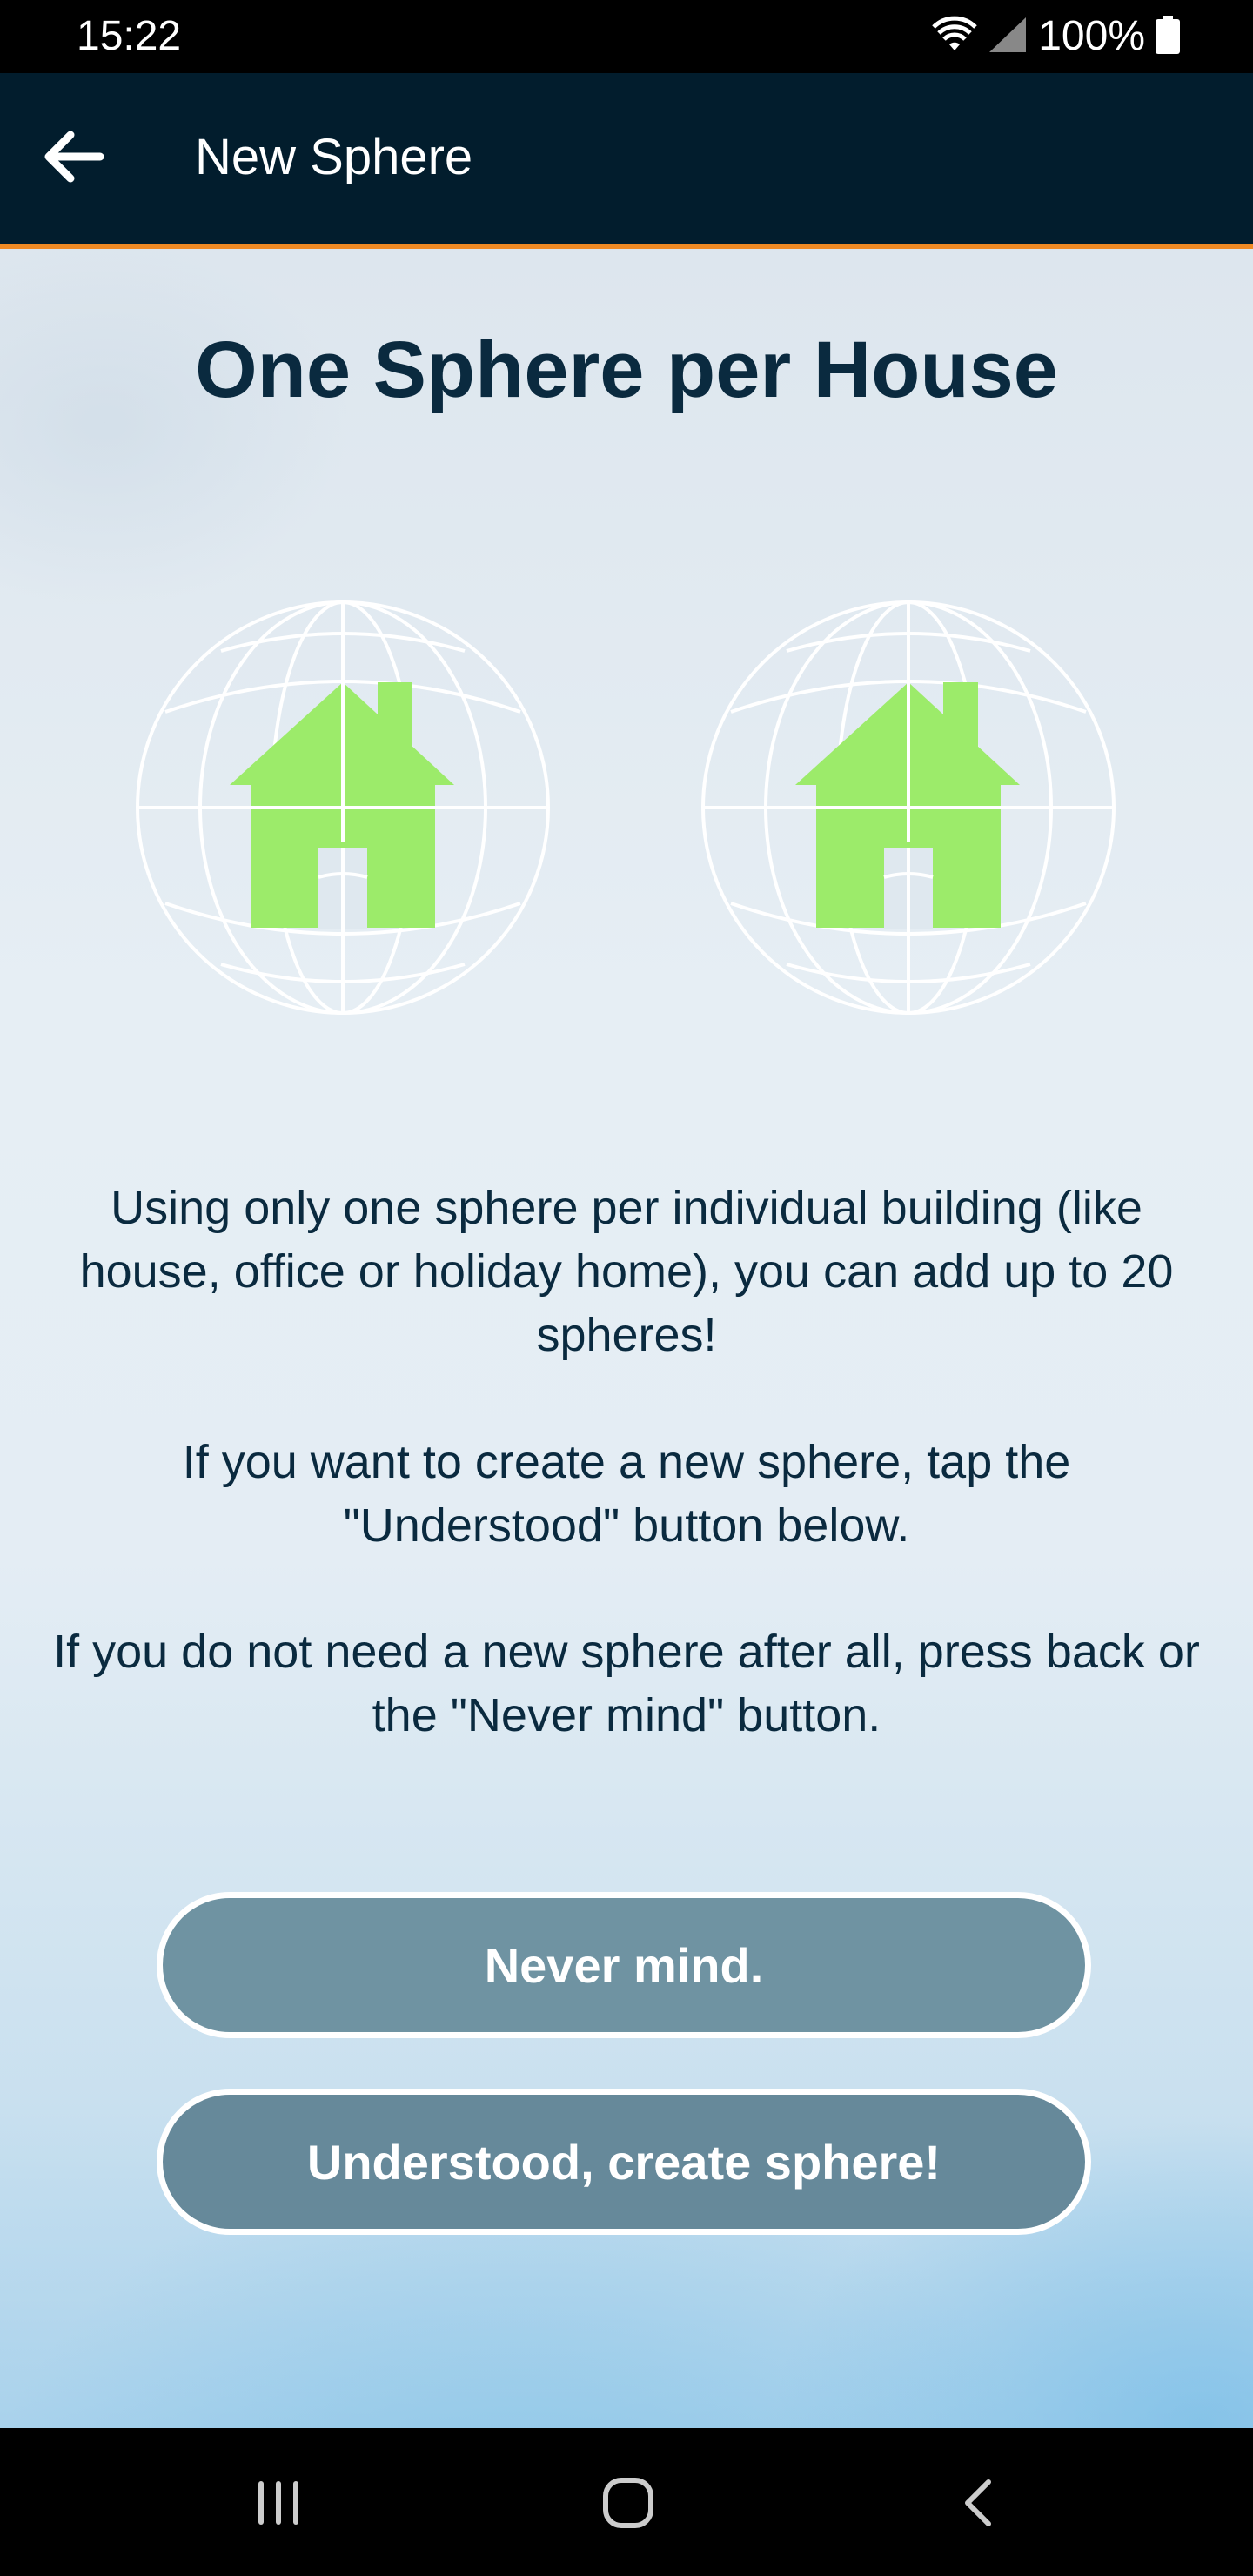 This screenshot has width=1253, height=2576. I want to click on home-button, so click(628, 2503).